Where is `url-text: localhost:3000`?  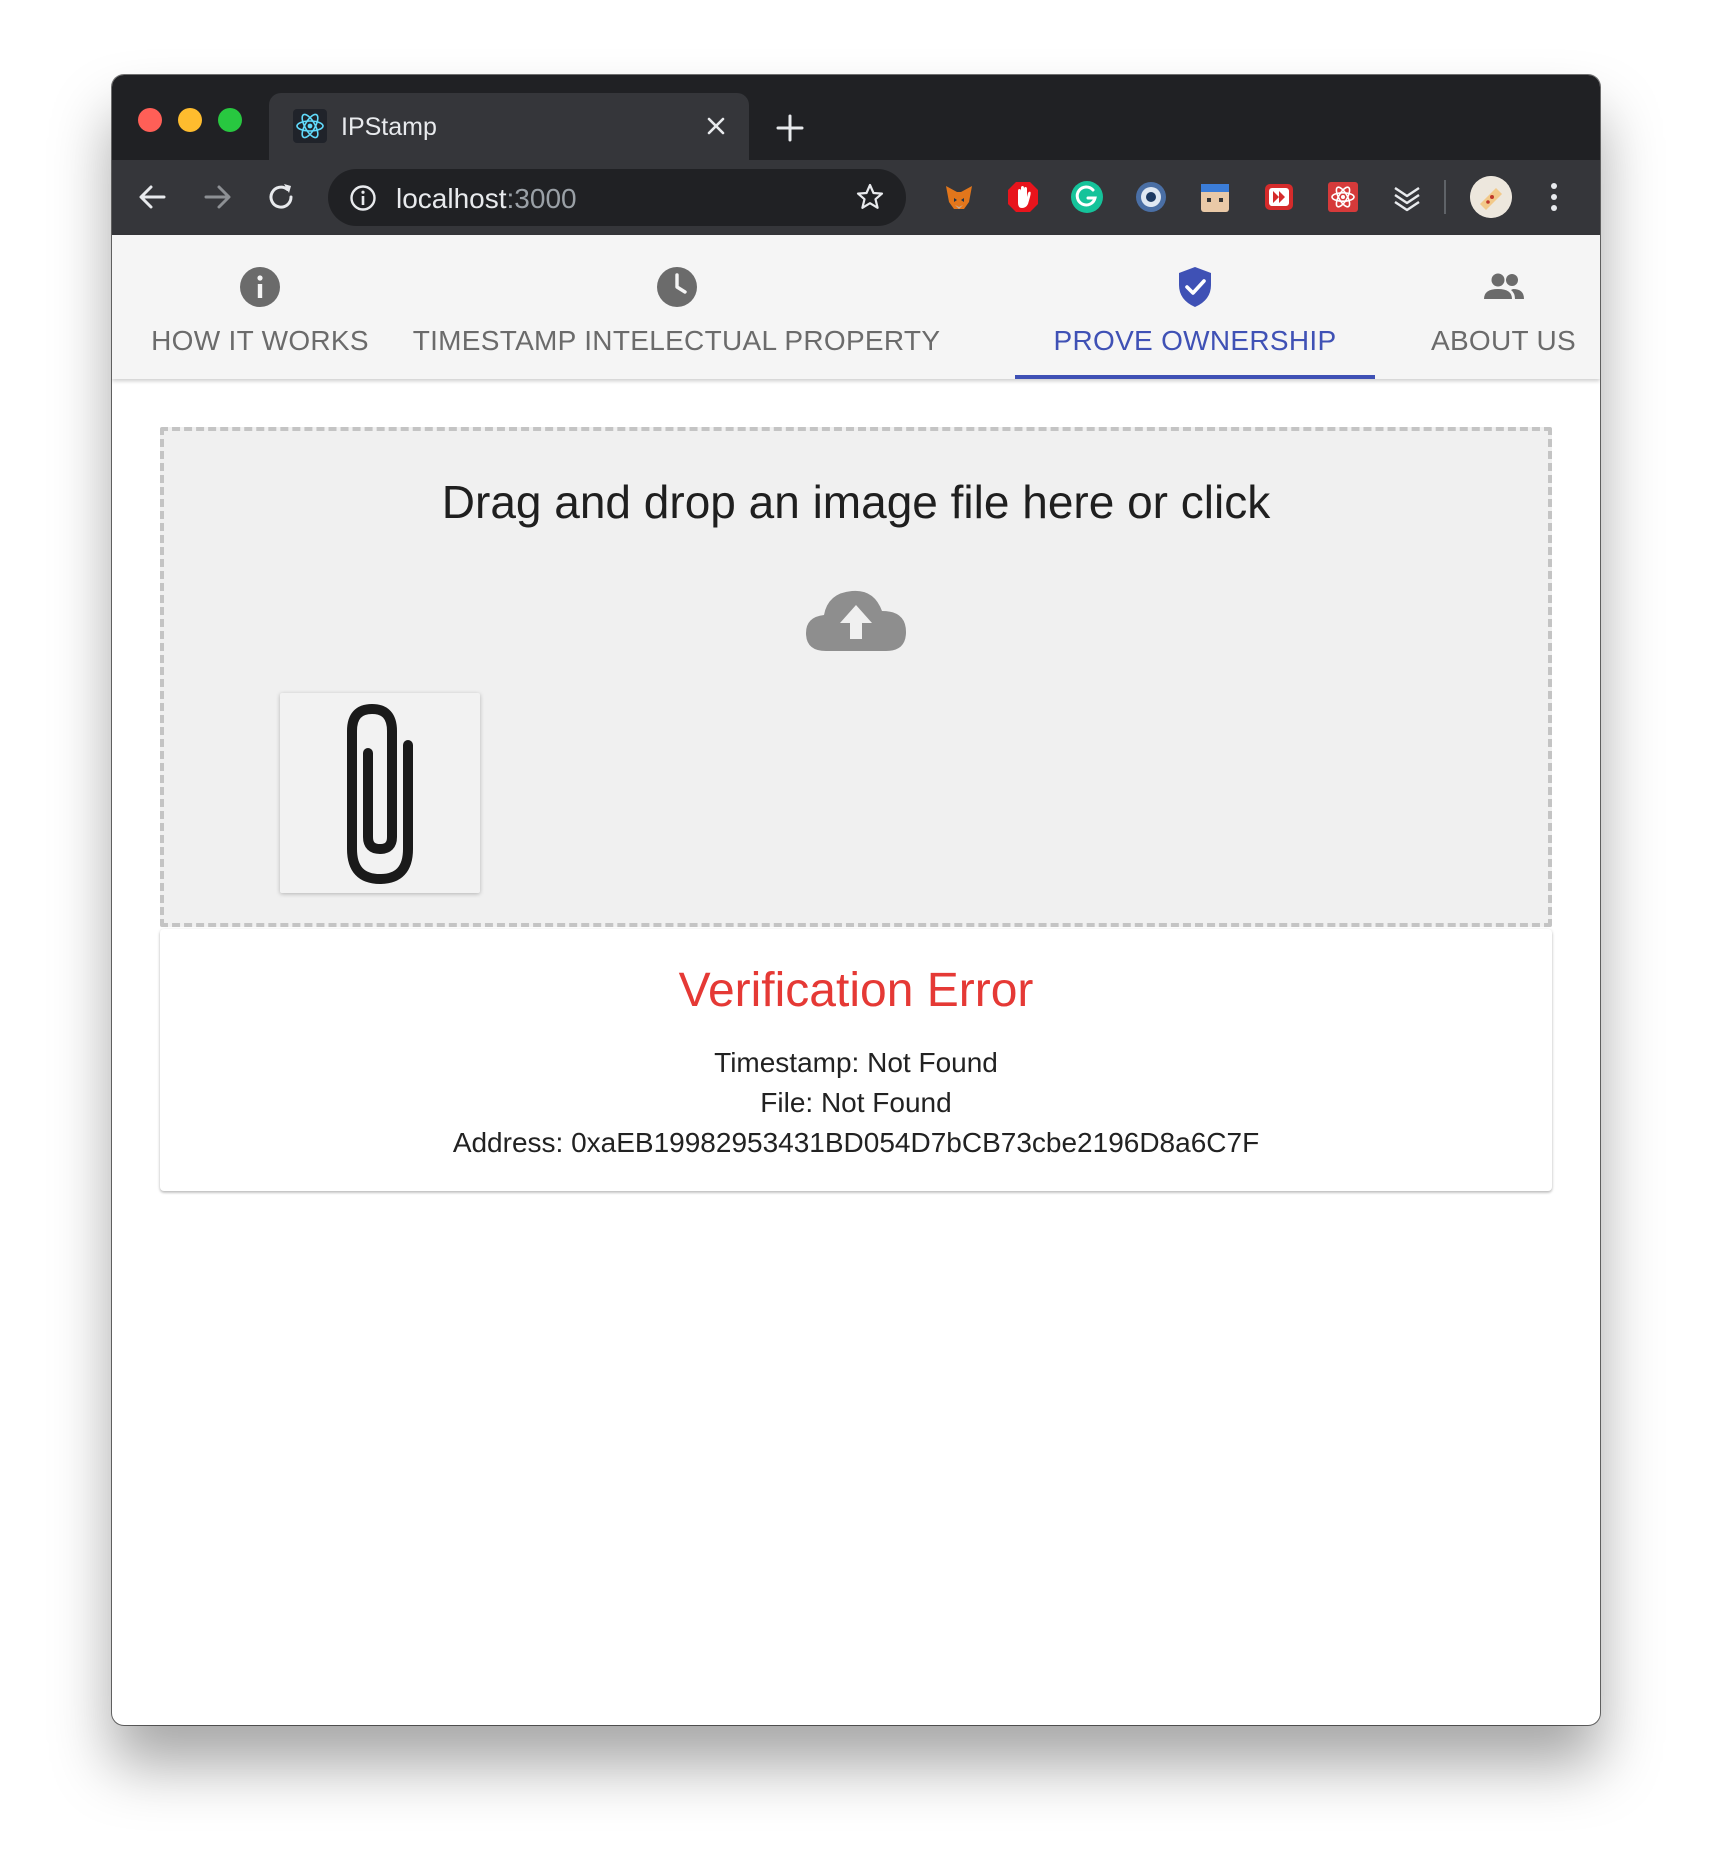
url-text: localhost:3000 is located at coordinates (486, 198).